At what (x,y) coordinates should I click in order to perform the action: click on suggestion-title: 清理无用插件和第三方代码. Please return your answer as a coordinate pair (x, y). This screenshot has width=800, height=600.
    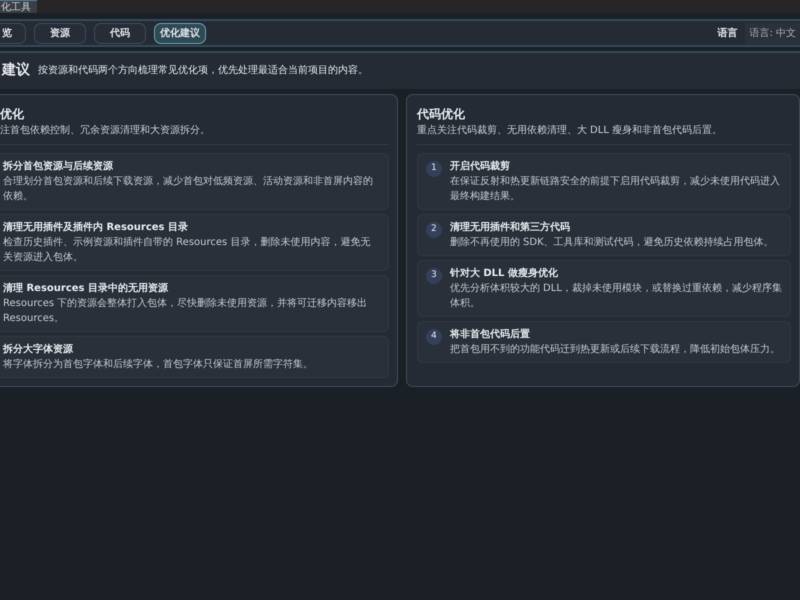
    Looking at the image, I should click on (510, 227).